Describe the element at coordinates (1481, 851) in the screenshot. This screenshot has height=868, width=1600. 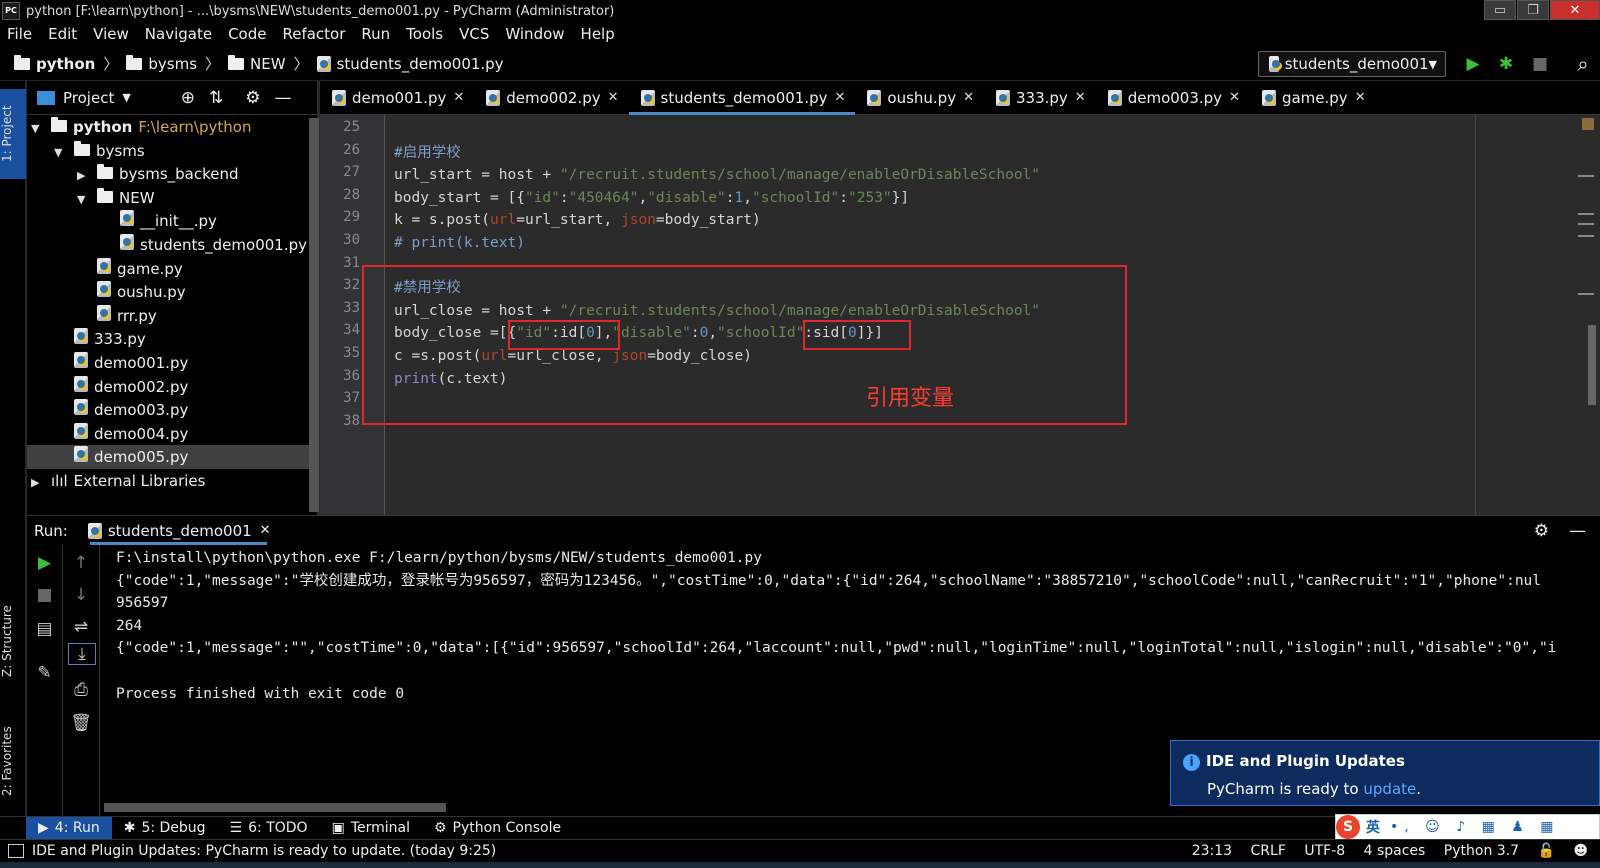
I see `python-interpreter: Python 3.7` at that location.